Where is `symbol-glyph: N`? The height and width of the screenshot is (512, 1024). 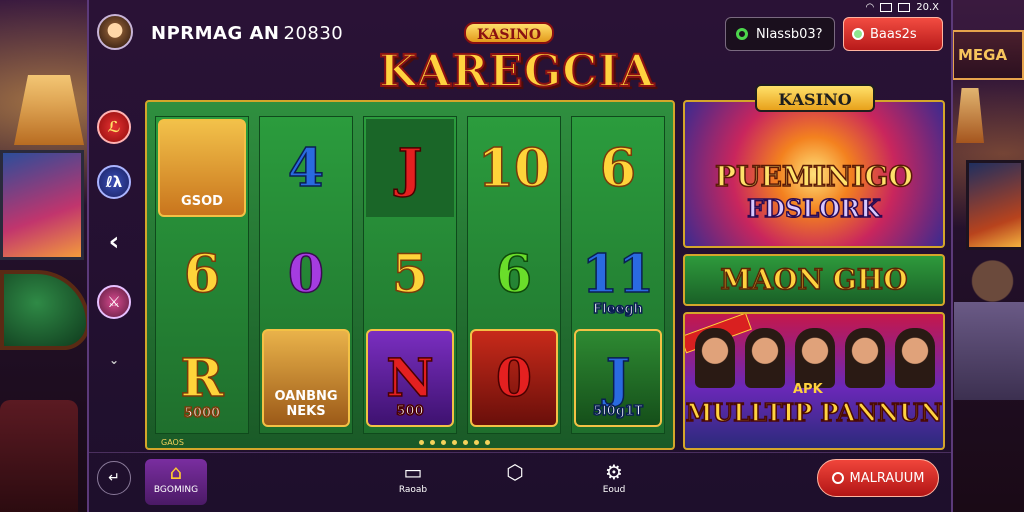 symbol-glyph: N is located at coordinates (409, 378).